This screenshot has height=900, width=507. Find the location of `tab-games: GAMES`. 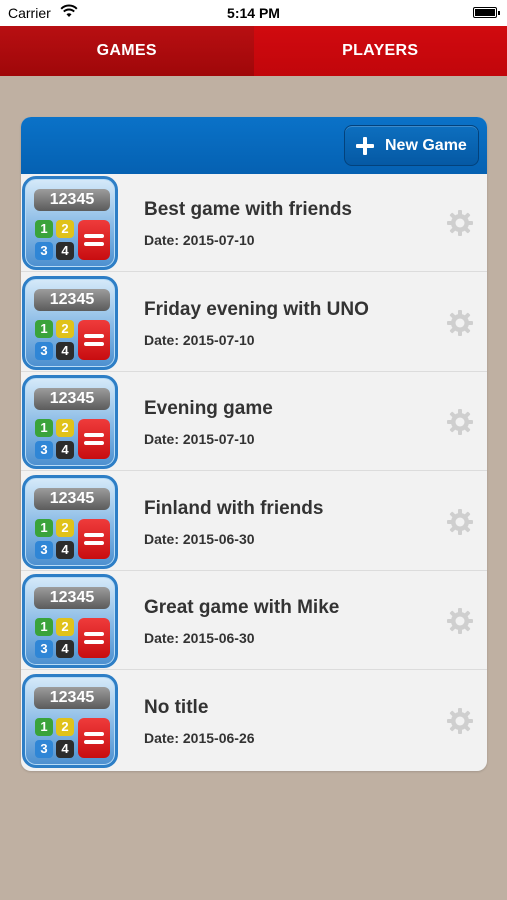

tab-games: GAMES is located at coordinates (127, 51).